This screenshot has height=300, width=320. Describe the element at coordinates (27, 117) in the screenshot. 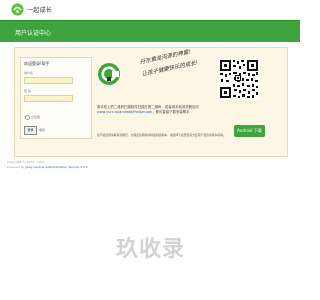

I see `remember-me-radio` at that location.